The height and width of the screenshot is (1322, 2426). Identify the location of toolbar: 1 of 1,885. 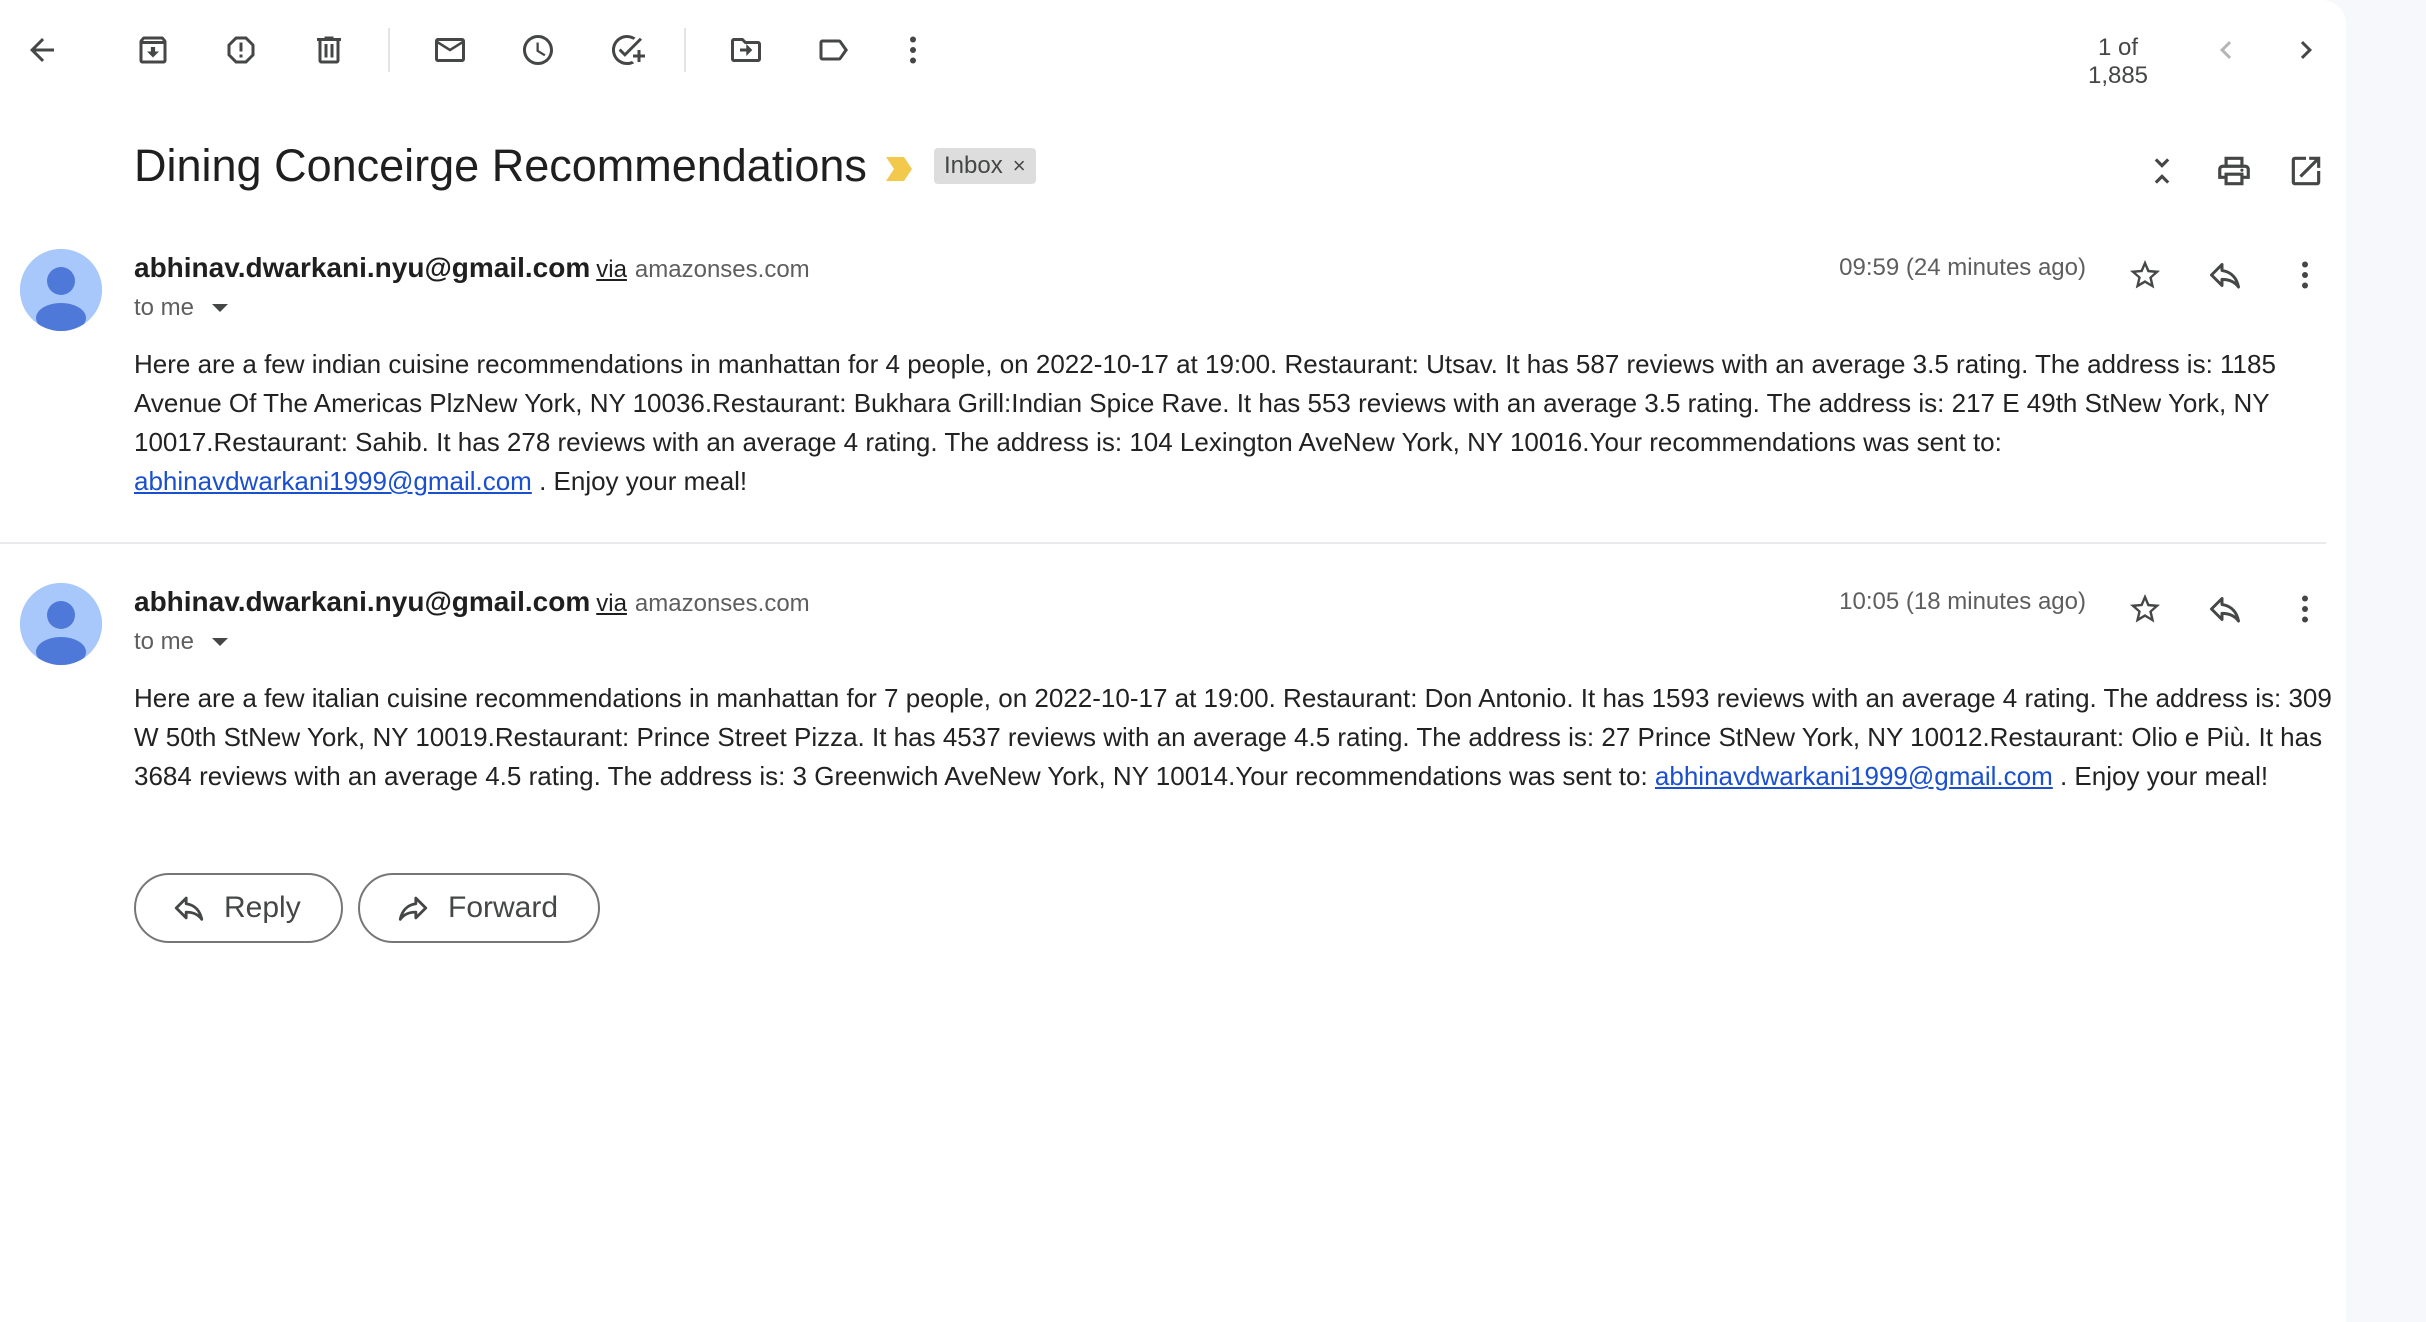
(1173, 50).